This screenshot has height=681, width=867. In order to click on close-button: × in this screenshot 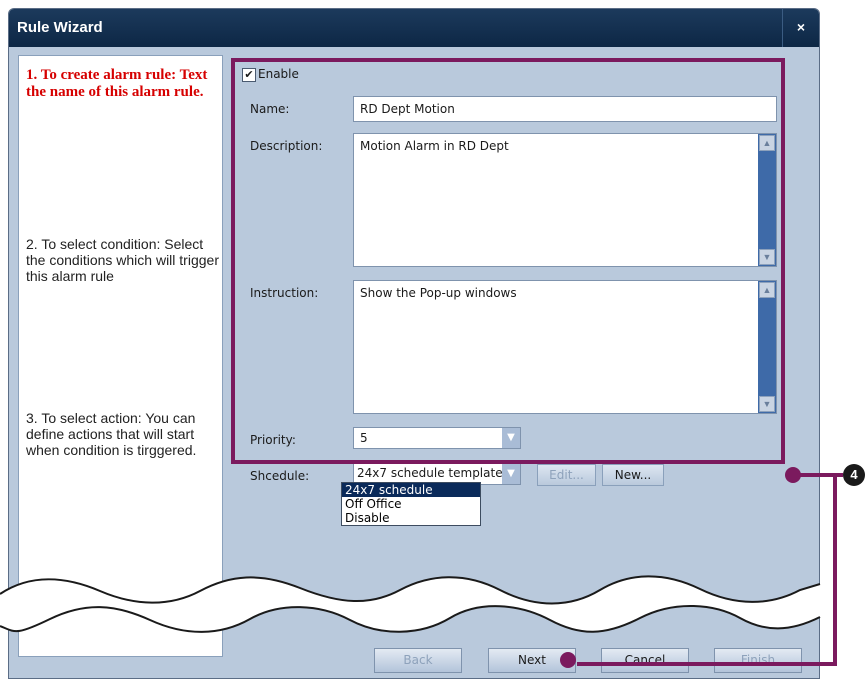, I will do `click(800, 28)`.